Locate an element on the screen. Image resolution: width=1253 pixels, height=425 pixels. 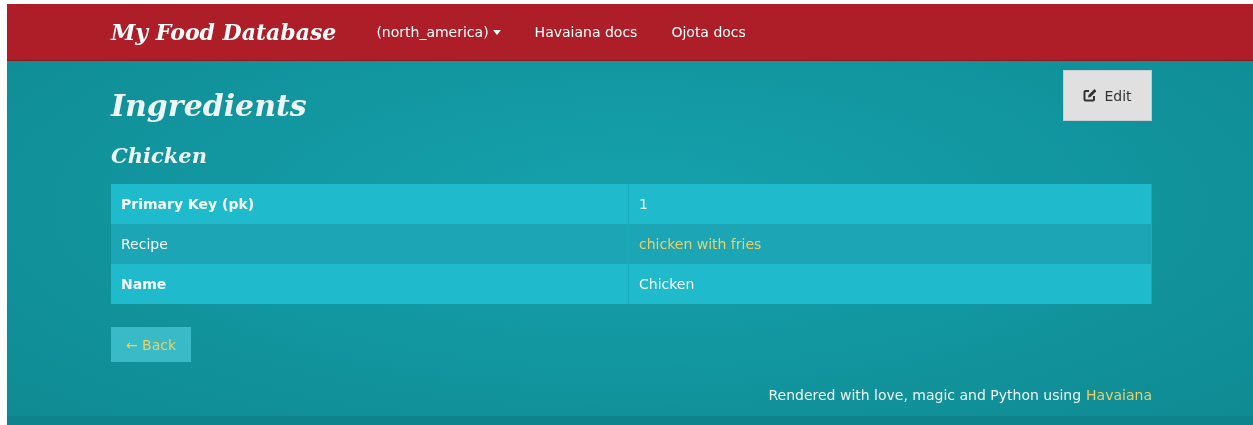
nav-link: Ojota docs is located at coordinates (708, 32).